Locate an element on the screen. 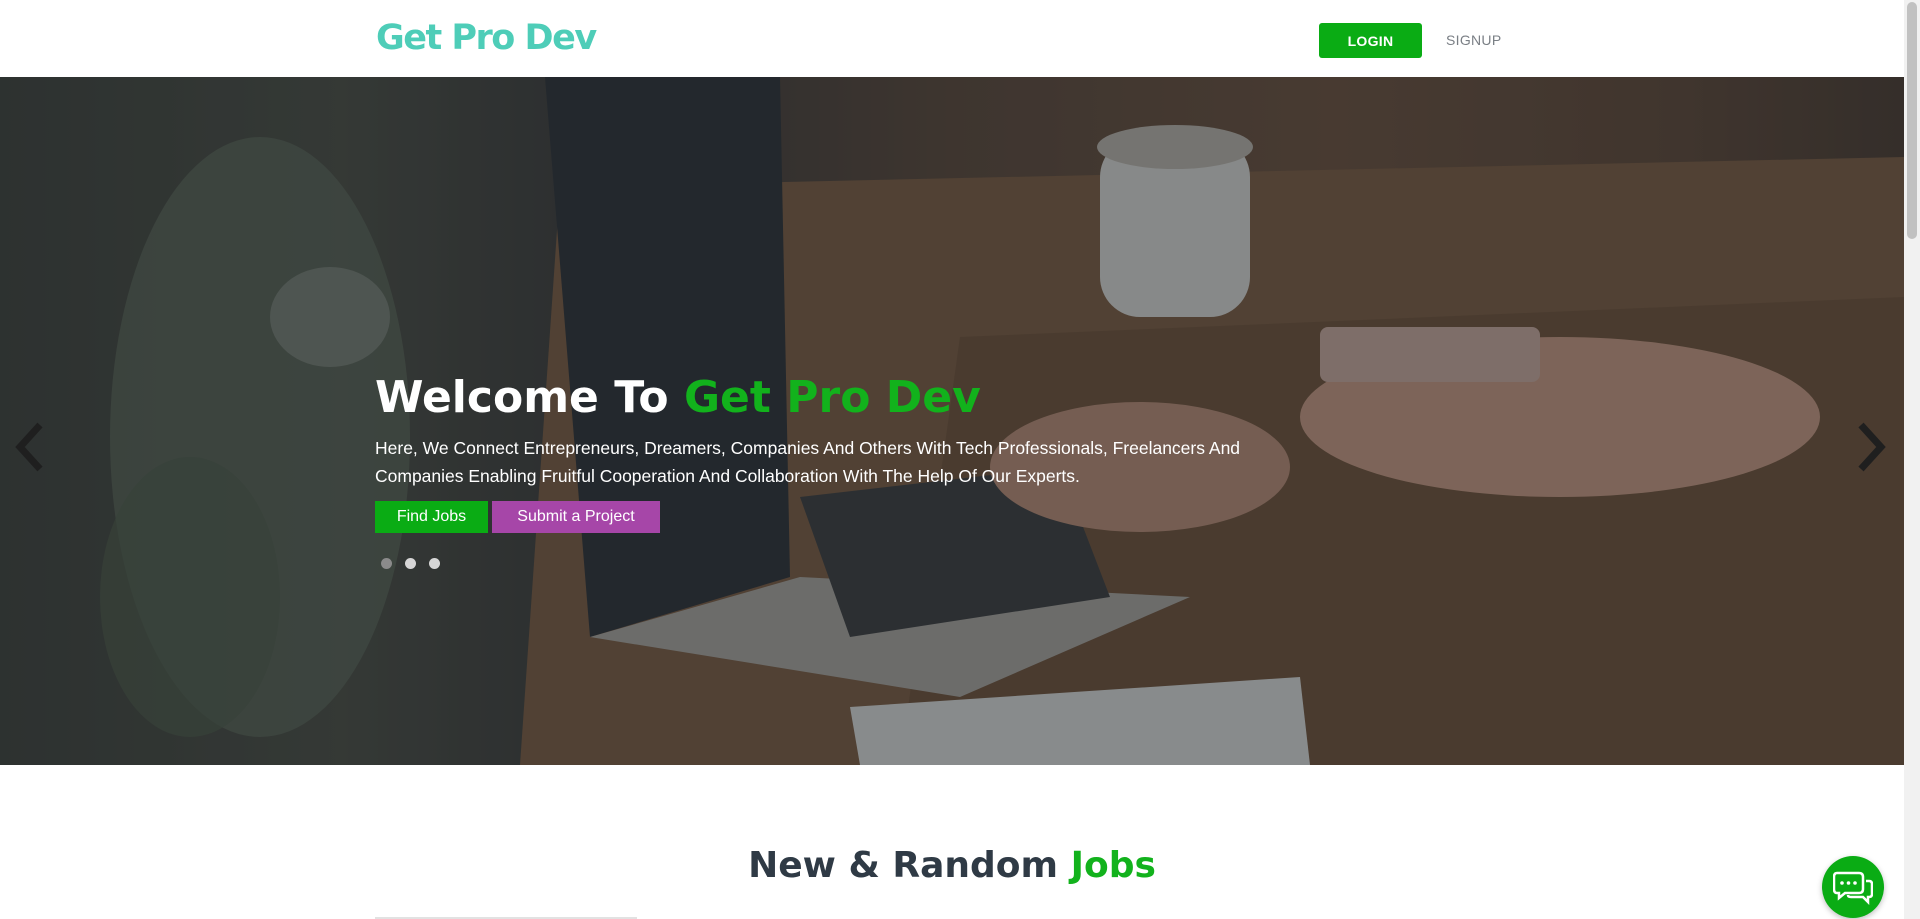 The height and width of the screenshot is (919, 1920). section-title-accent: Jobs is located at coordinates (1113, 865).